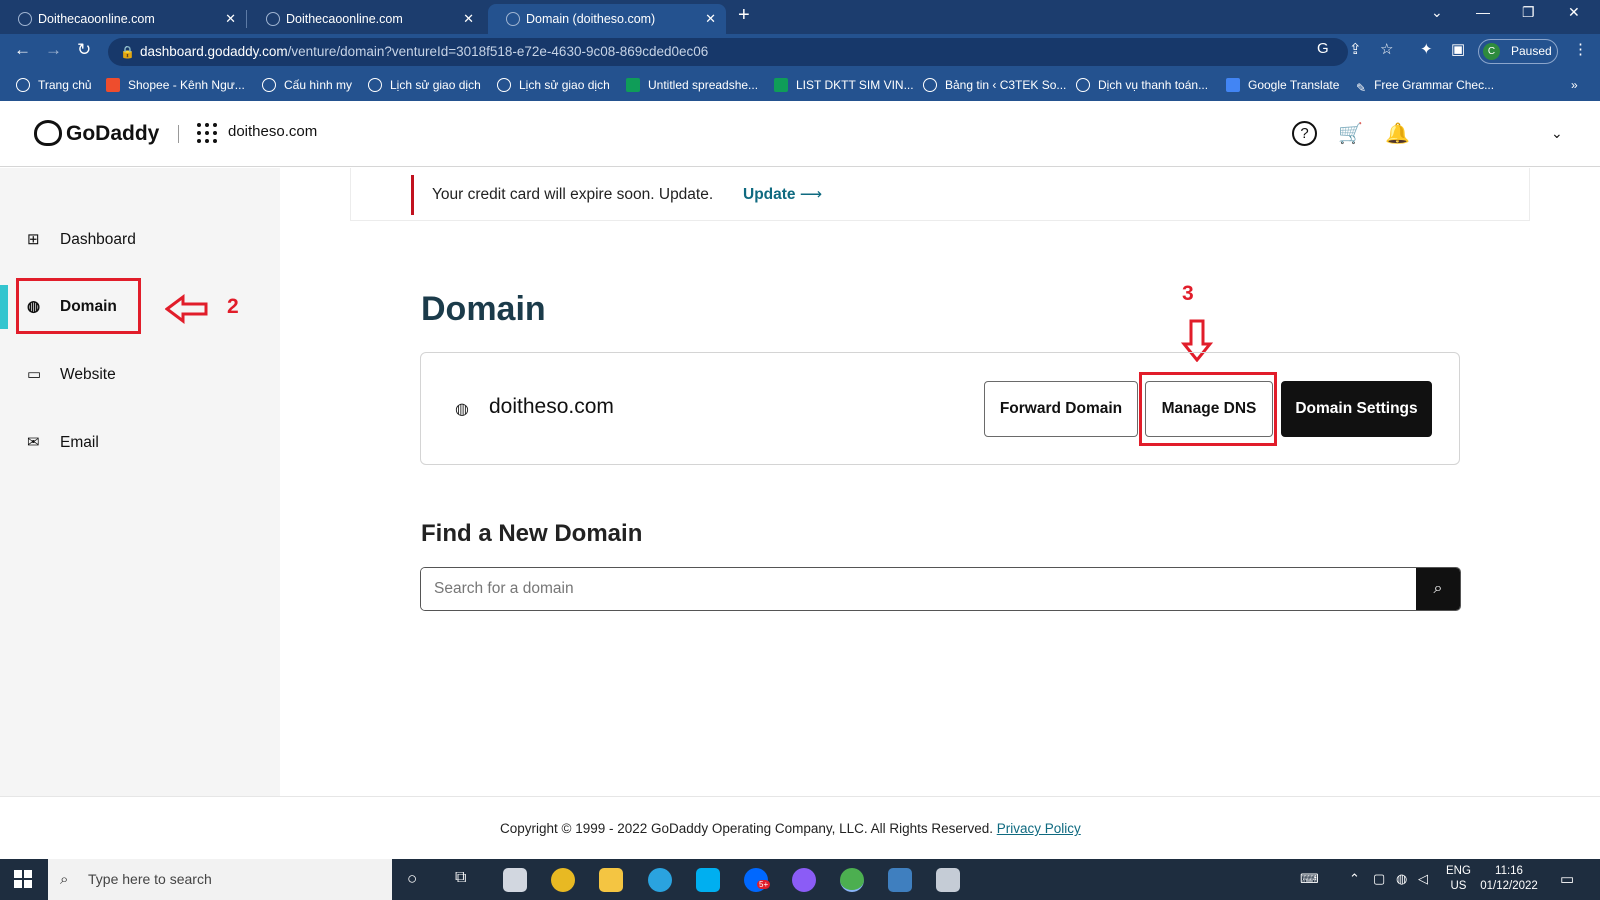 This screenshot has height=900, width=1600. What do you see at coordinates (412, 195) in the screenshot?
I see `alert-stripe` at bounding box center [412, 195].